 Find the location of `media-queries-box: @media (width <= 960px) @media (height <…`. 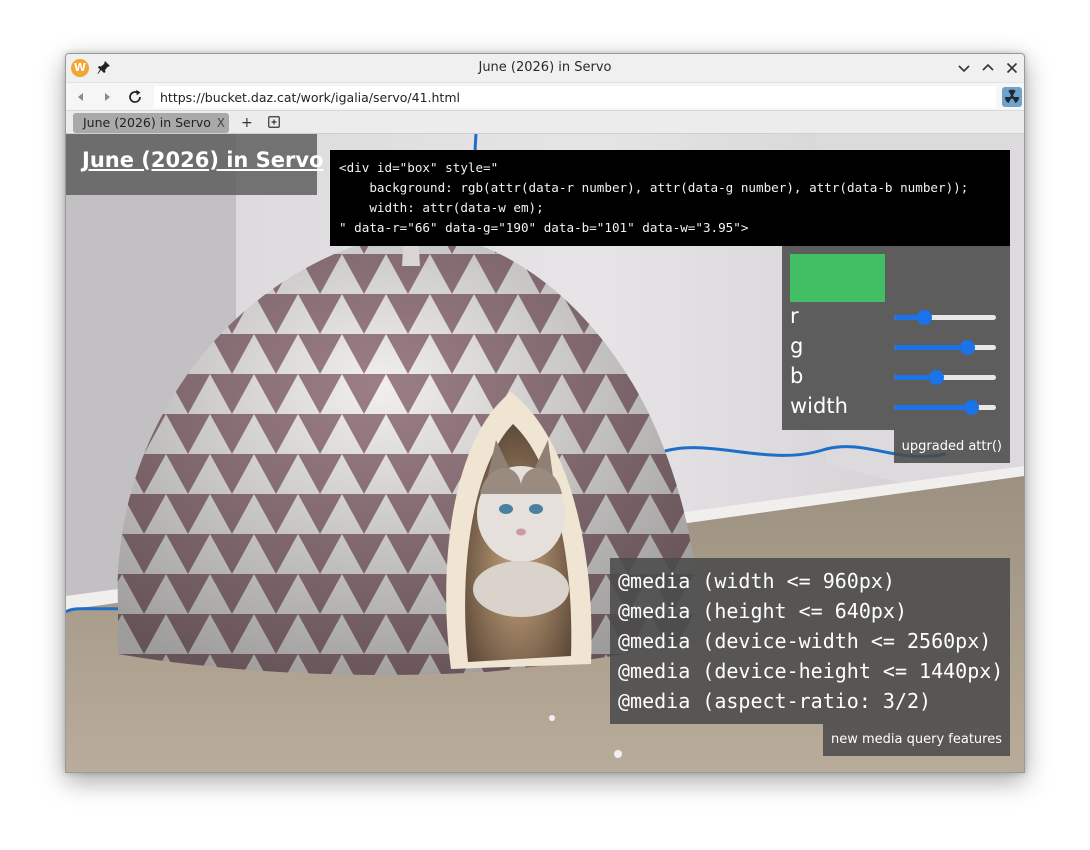

media-queries-box: @media (width <= 960px) @media (height <… is located at coordinates (810, 641).